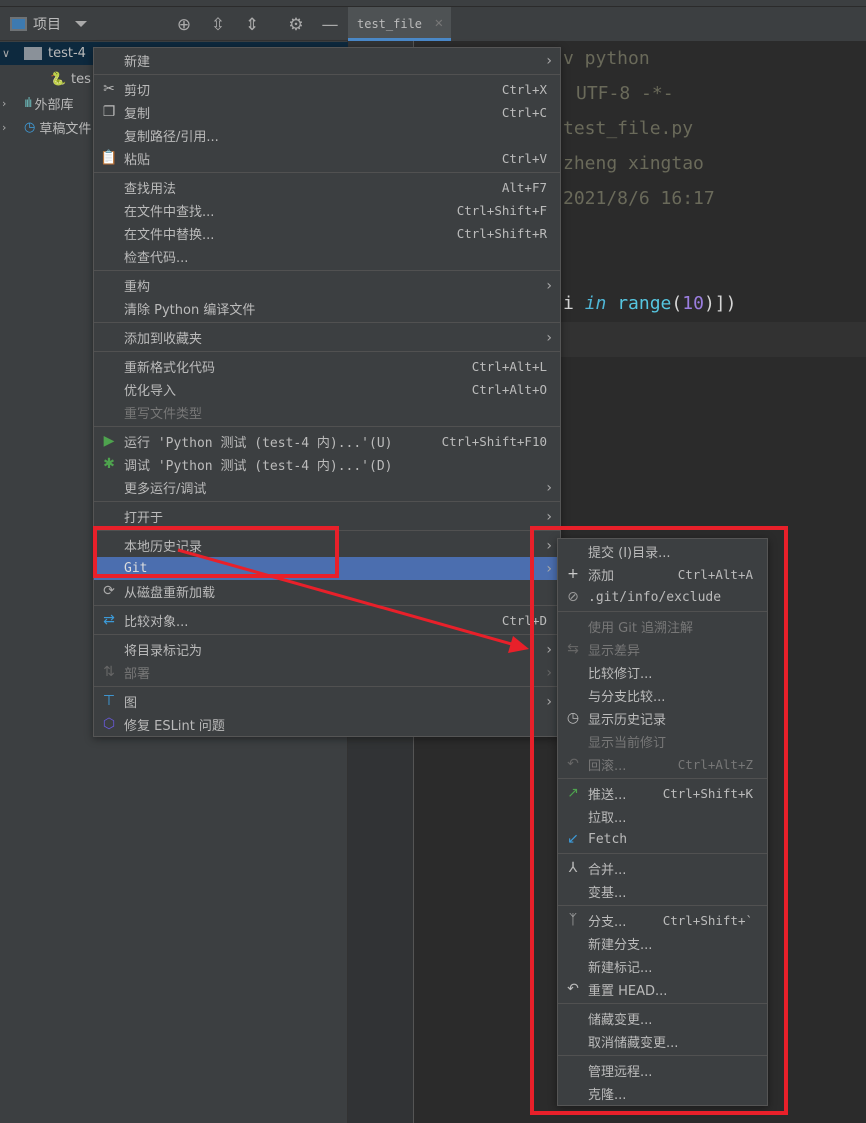  What do you see at coordinates (327, 233) in the screenshot?
I see `menu-item: 在文件中替换... Ctrl+Shift+R` at bounding box center [327, 233].